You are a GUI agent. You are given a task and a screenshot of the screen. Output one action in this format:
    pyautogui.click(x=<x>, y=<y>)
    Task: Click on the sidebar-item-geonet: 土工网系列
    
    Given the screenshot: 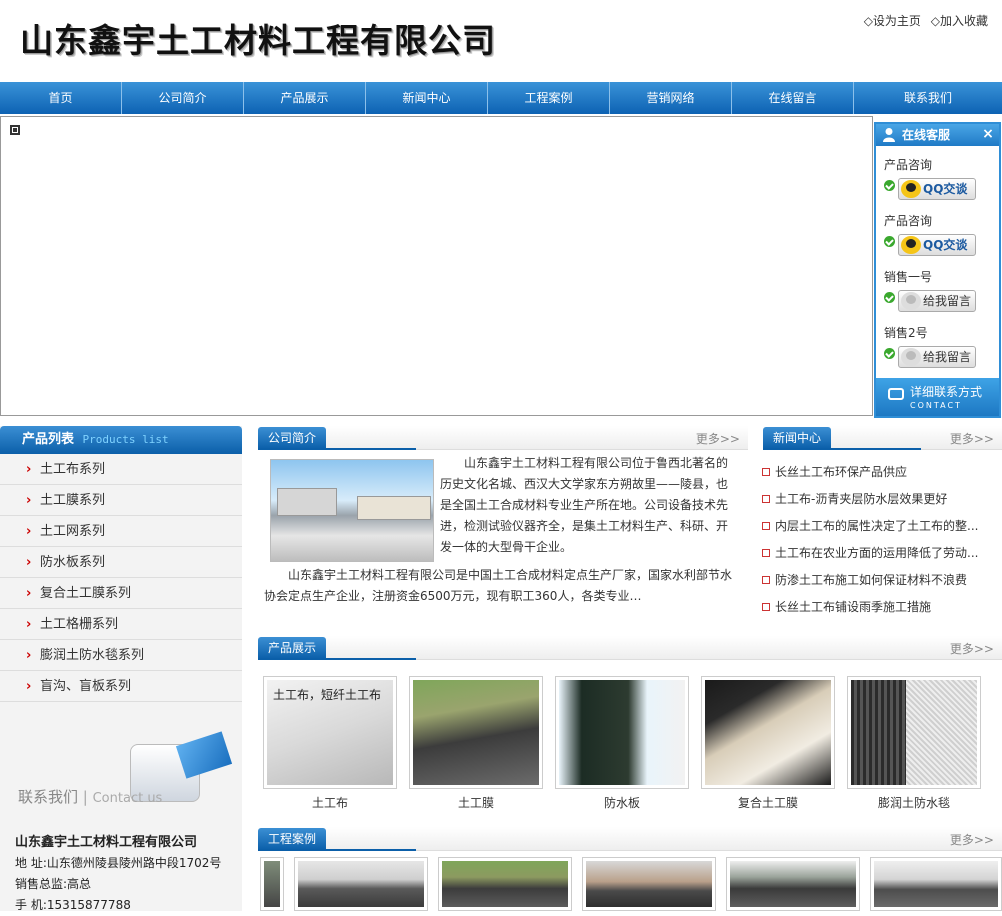 What is the action you would take?
    pyautogui.click(x=121, y=531)
    